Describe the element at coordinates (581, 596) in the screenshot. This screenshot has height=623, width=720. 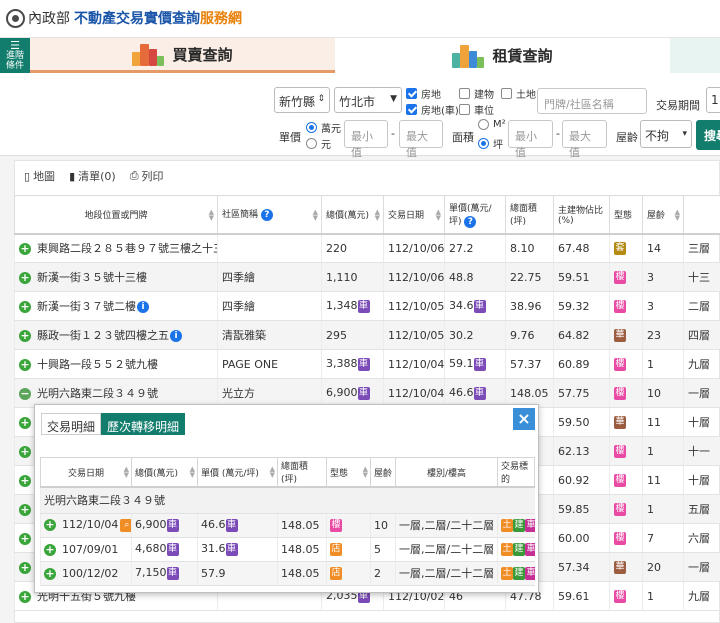
I see `ratio-cell: 59.61` at that location.